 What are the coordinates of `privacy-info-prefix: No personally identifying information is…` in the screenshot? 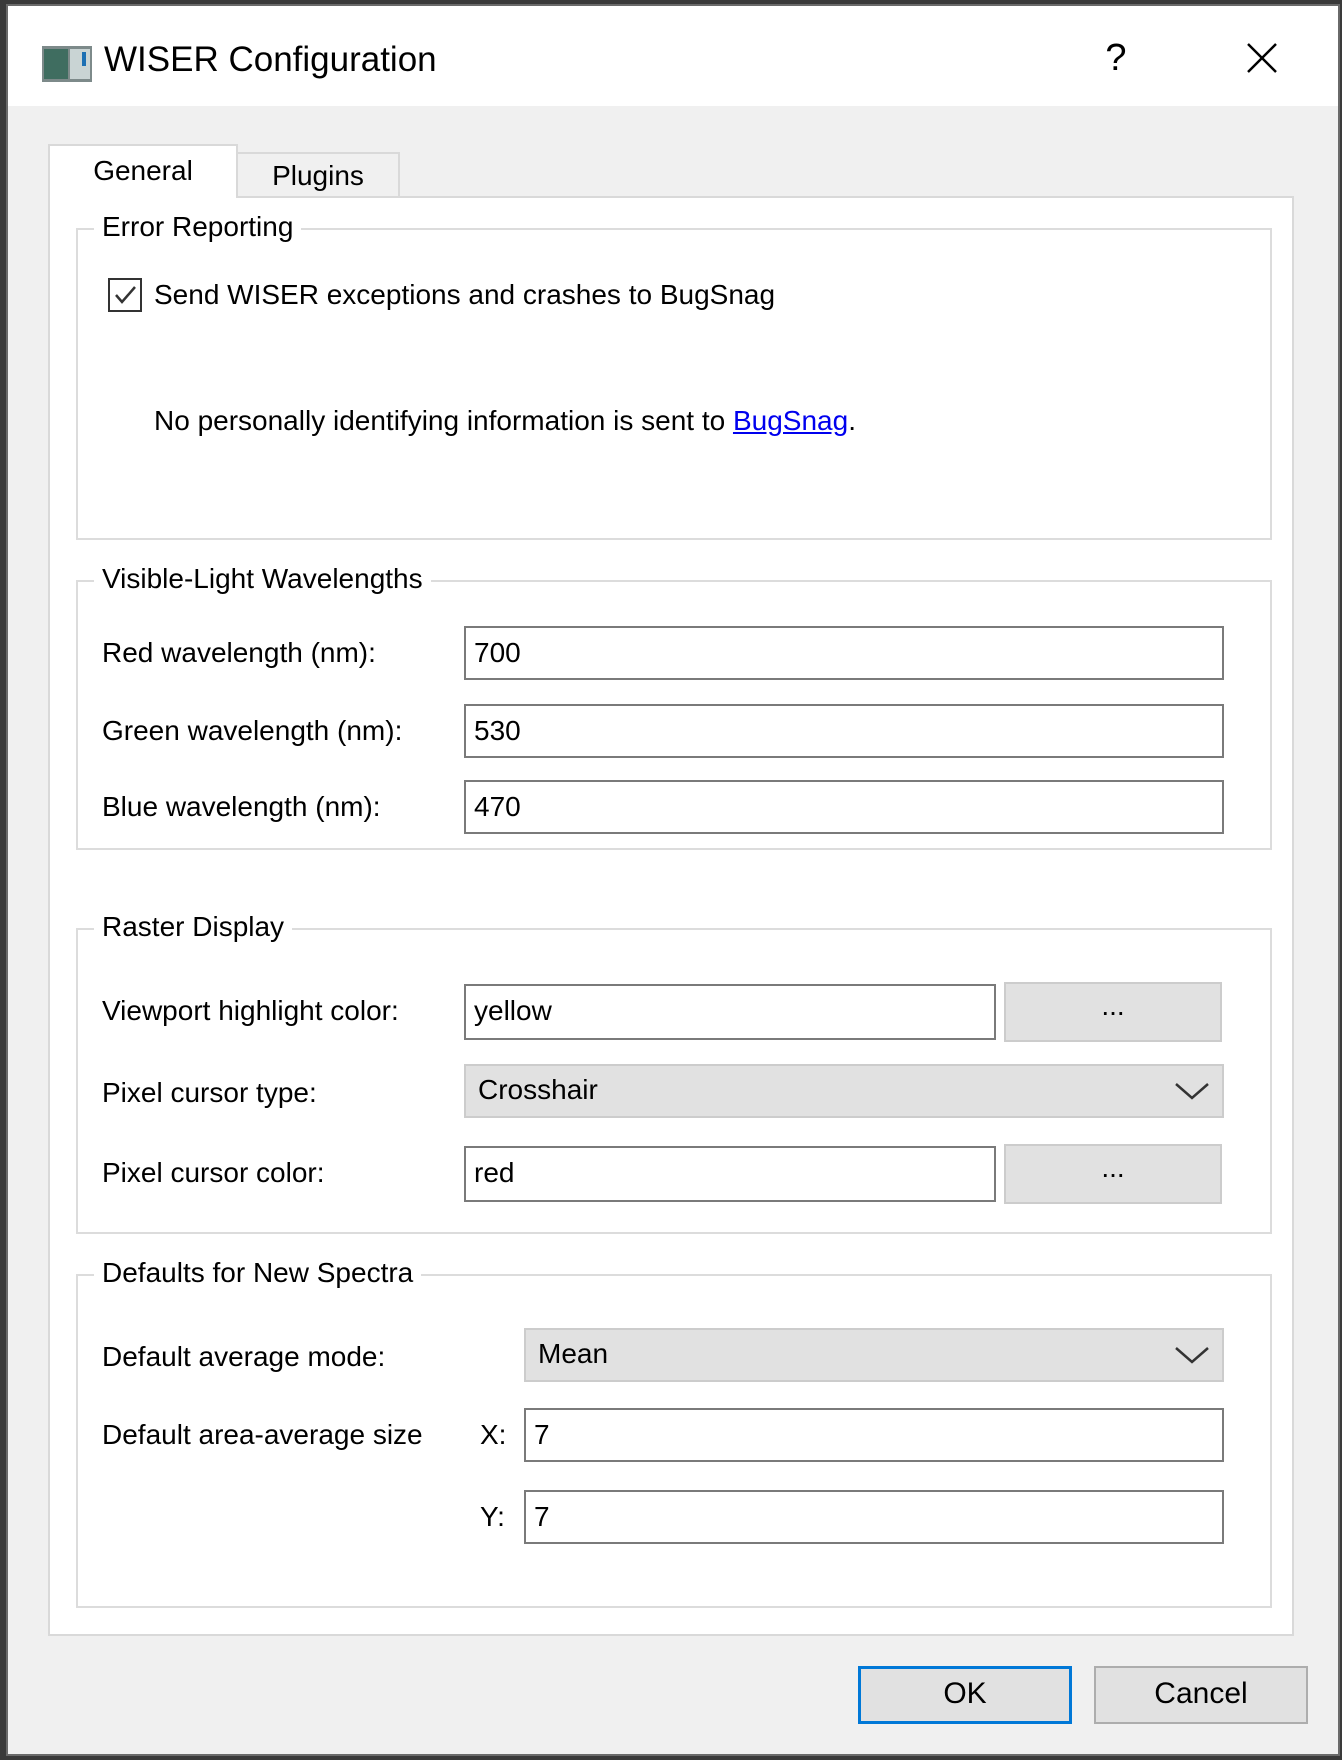 It's located at (443, 420).